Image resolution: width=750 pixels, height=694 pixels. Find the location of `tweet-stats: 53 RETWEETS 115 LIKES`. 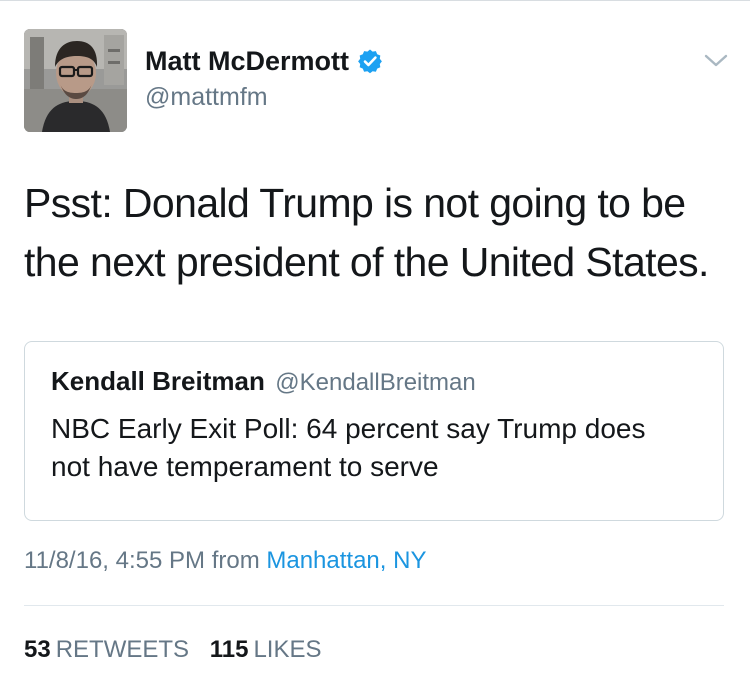

tweet-stats: 53 RETWEETS 115 LIKES is located at coordinates (172, 650).